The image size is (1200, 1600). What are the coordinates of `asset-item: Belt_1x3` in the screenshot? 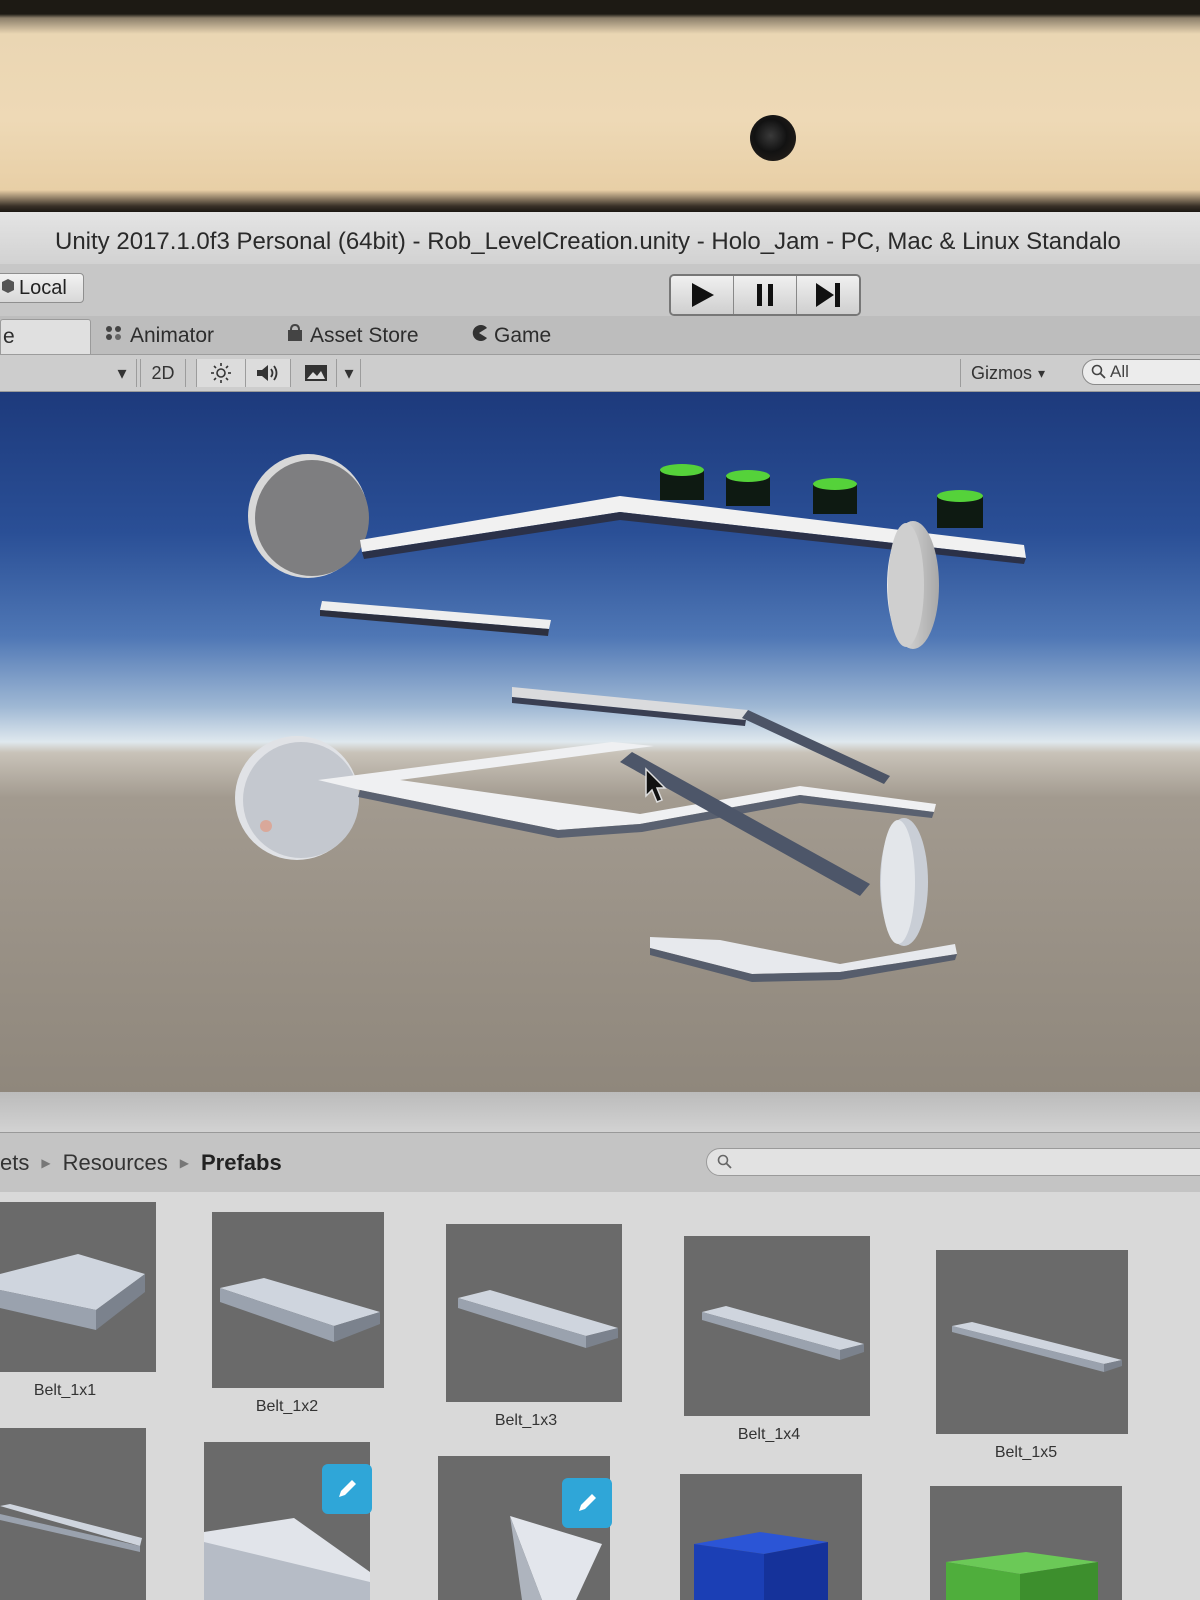 It's located at (536, 1326).